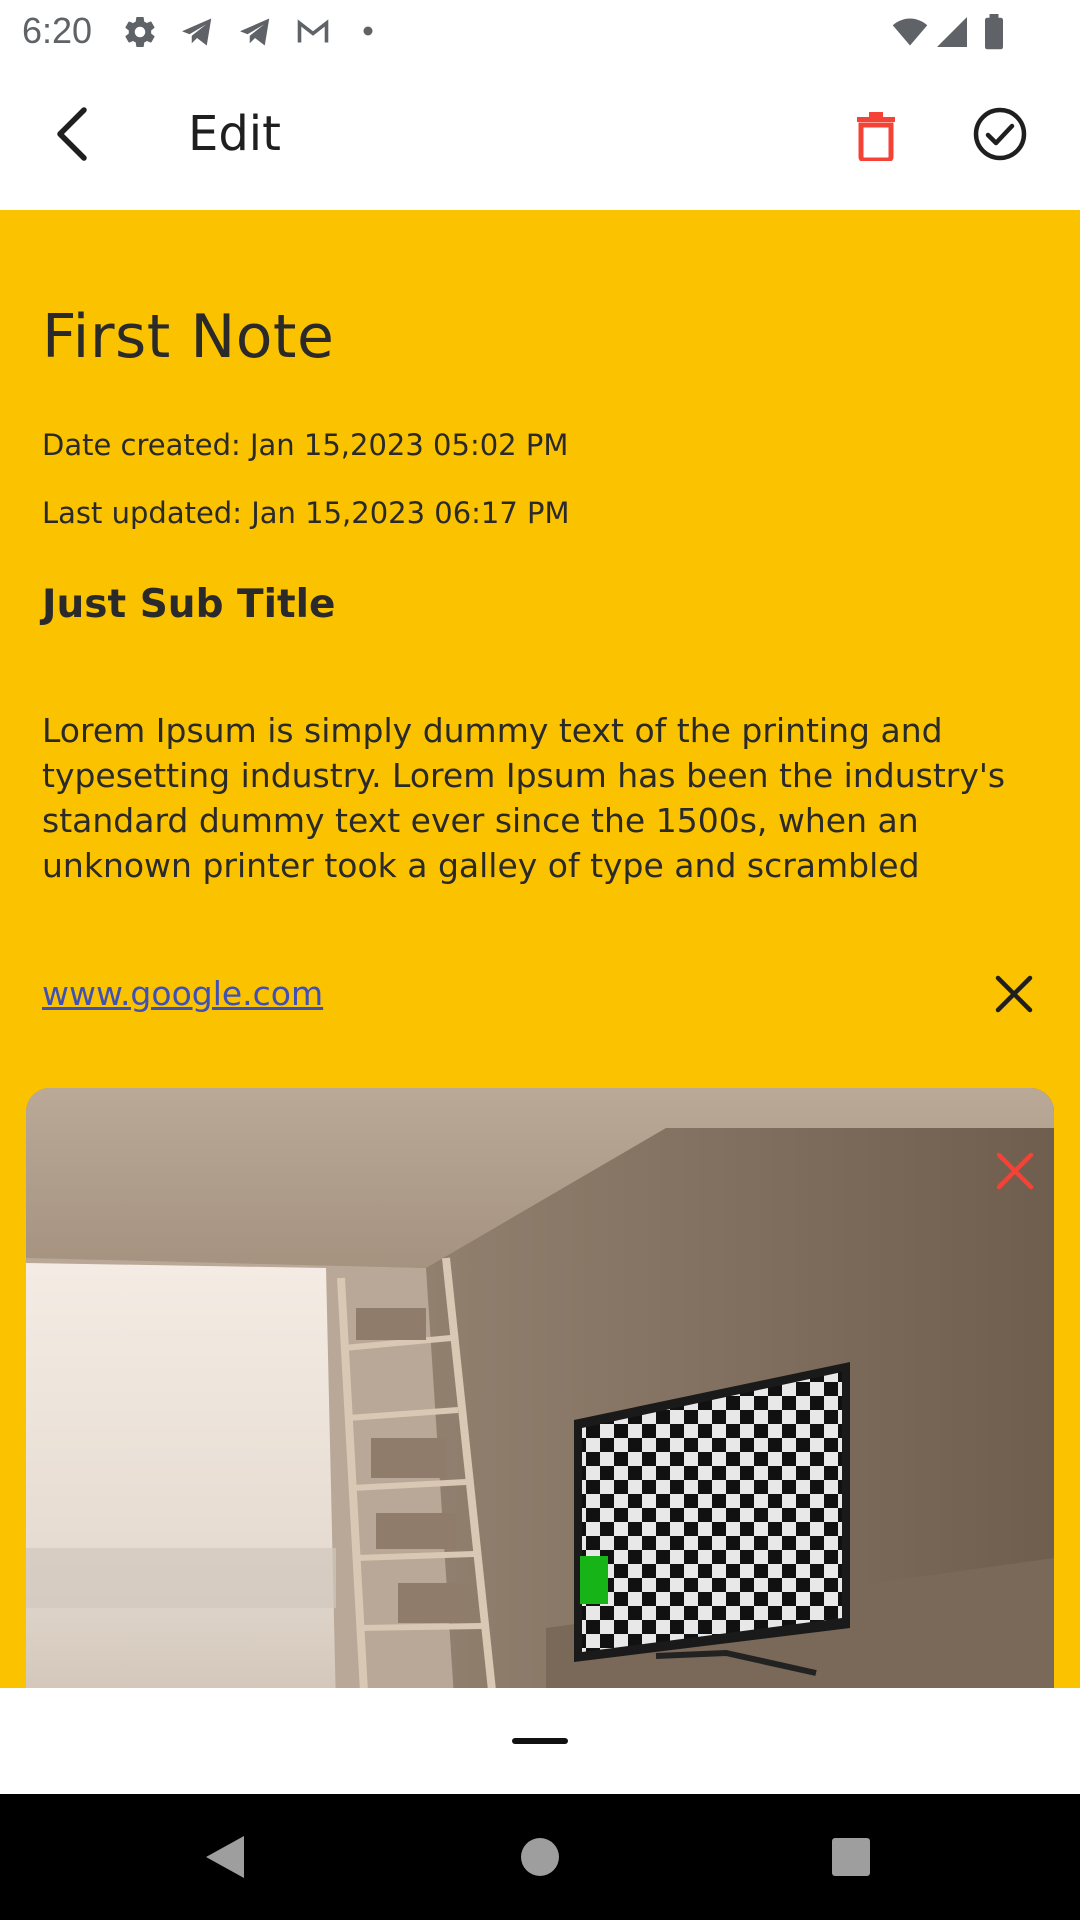  I want to click on trash-icon, so click(876, 136).